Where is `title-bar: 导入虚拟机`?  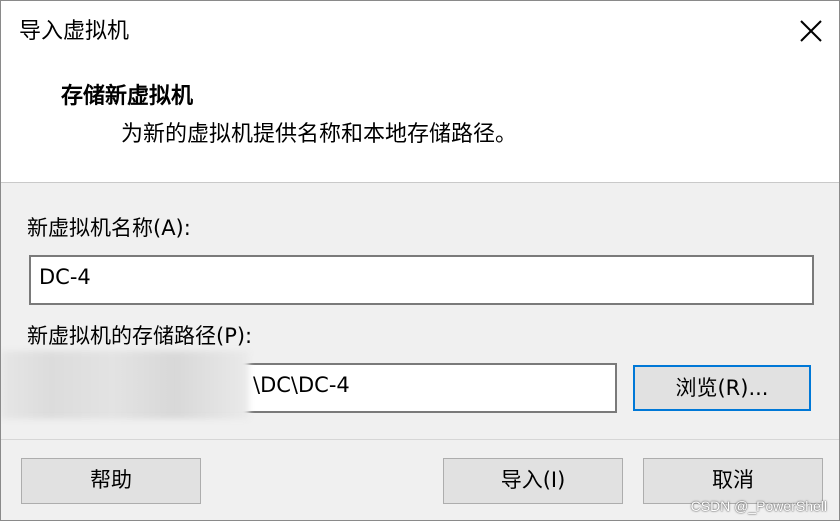
title-bar: 导入虚拟机 is located at coordinates (420, 33).